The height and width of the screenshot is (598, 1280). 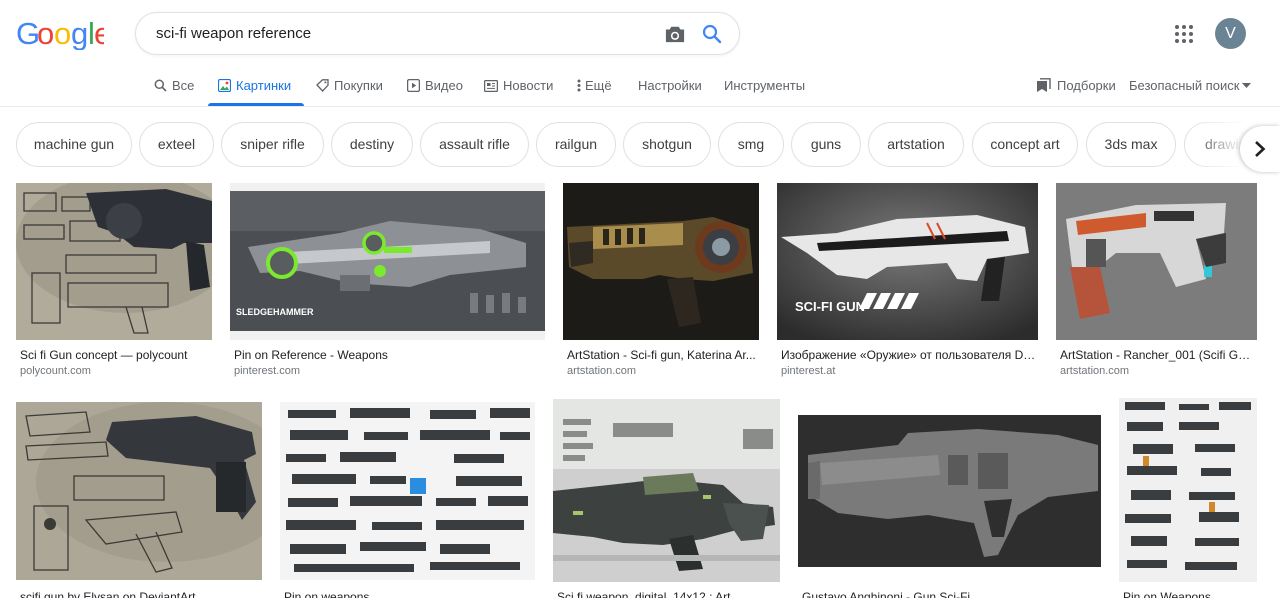 I want to click on result-caption: Pin on Weapons, so click(x=1167, y=594).